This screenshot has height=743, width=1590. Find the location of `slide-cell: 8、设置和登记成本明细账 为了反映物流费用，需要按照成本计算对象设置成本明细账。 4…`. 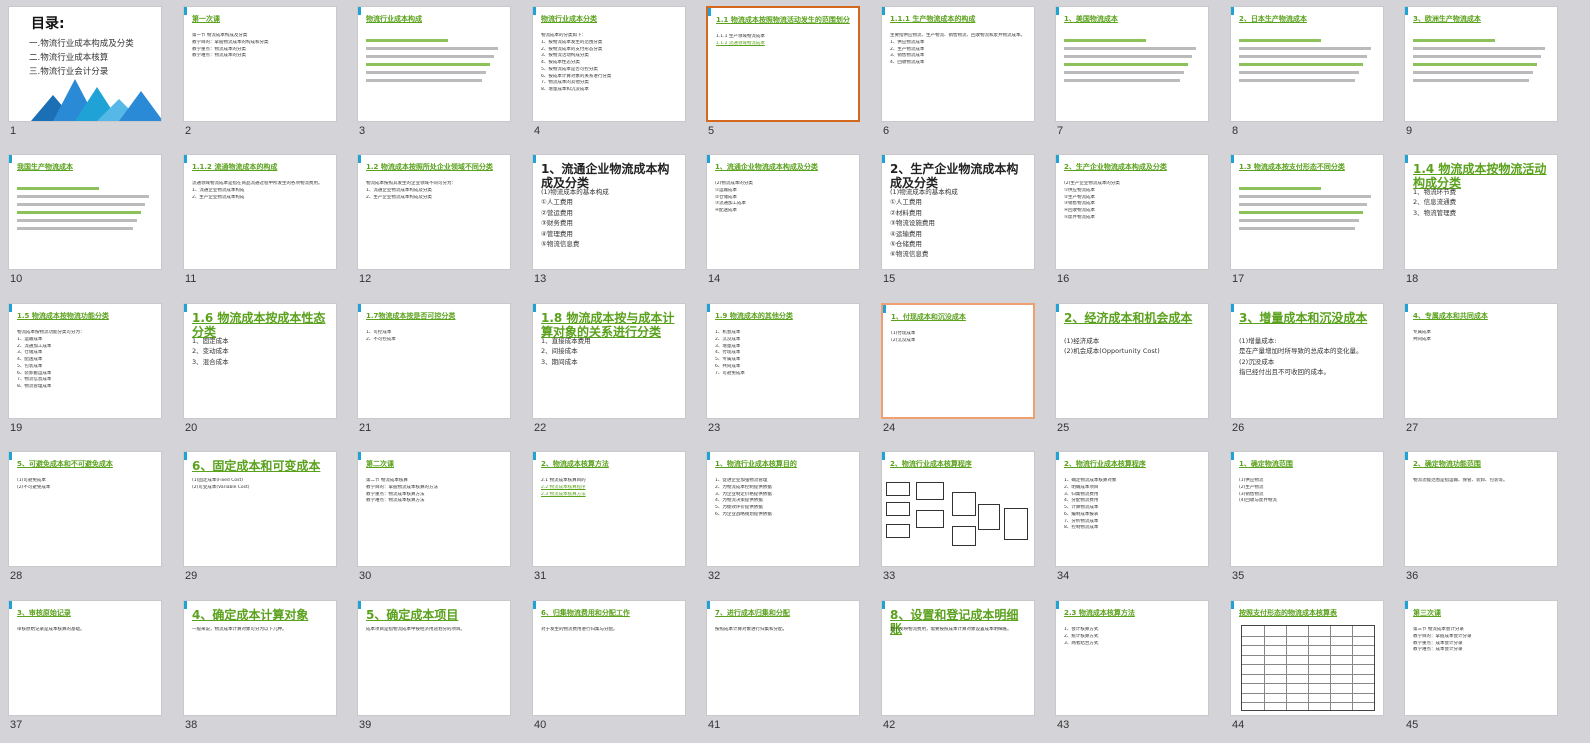

slide-cell: 8、设置和登记成本明细账 为了反映物流费用，需要按照成本计算对象设置成本明细账。 4… is located at coordinates (961, 668).